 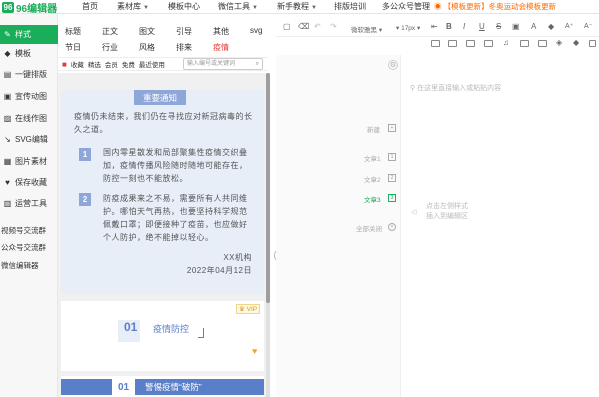 What do you see at coordinates (293, 6) in the screenshot?
I see `nav-tutorial-label: 新手教程` at bounding box center [293, 6].